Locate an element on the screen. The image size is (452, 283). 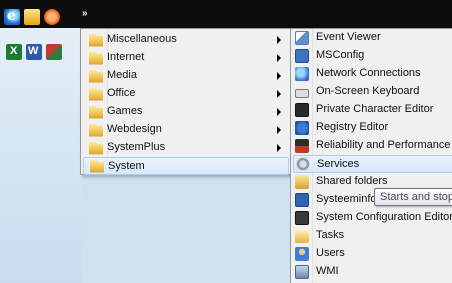
services-gear-icon is located at coordinates (303, 164).